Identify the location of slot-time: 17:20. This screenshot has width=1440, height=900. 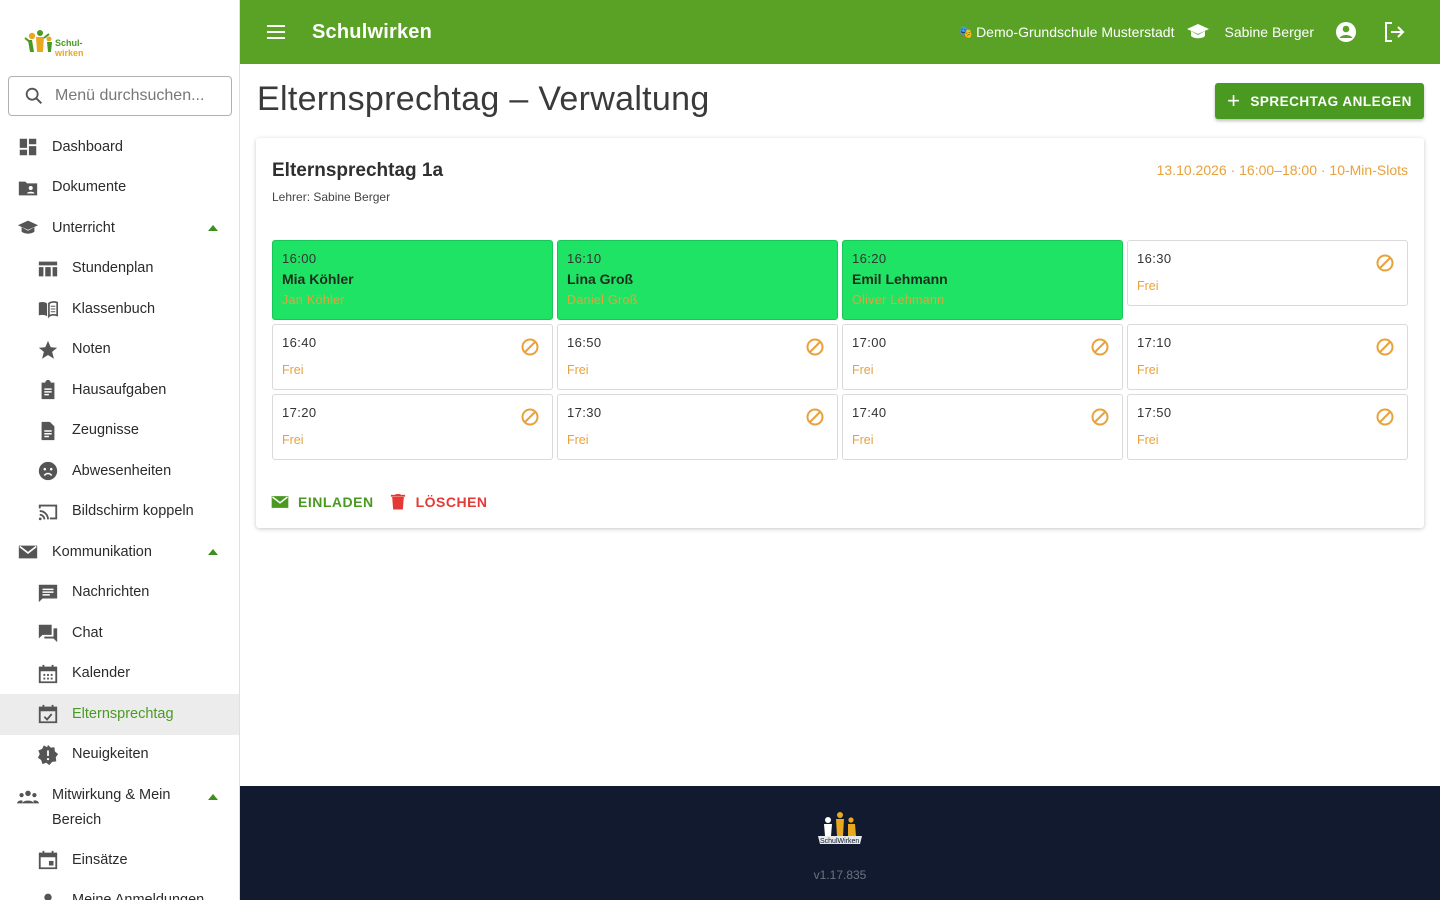
(299, 412).